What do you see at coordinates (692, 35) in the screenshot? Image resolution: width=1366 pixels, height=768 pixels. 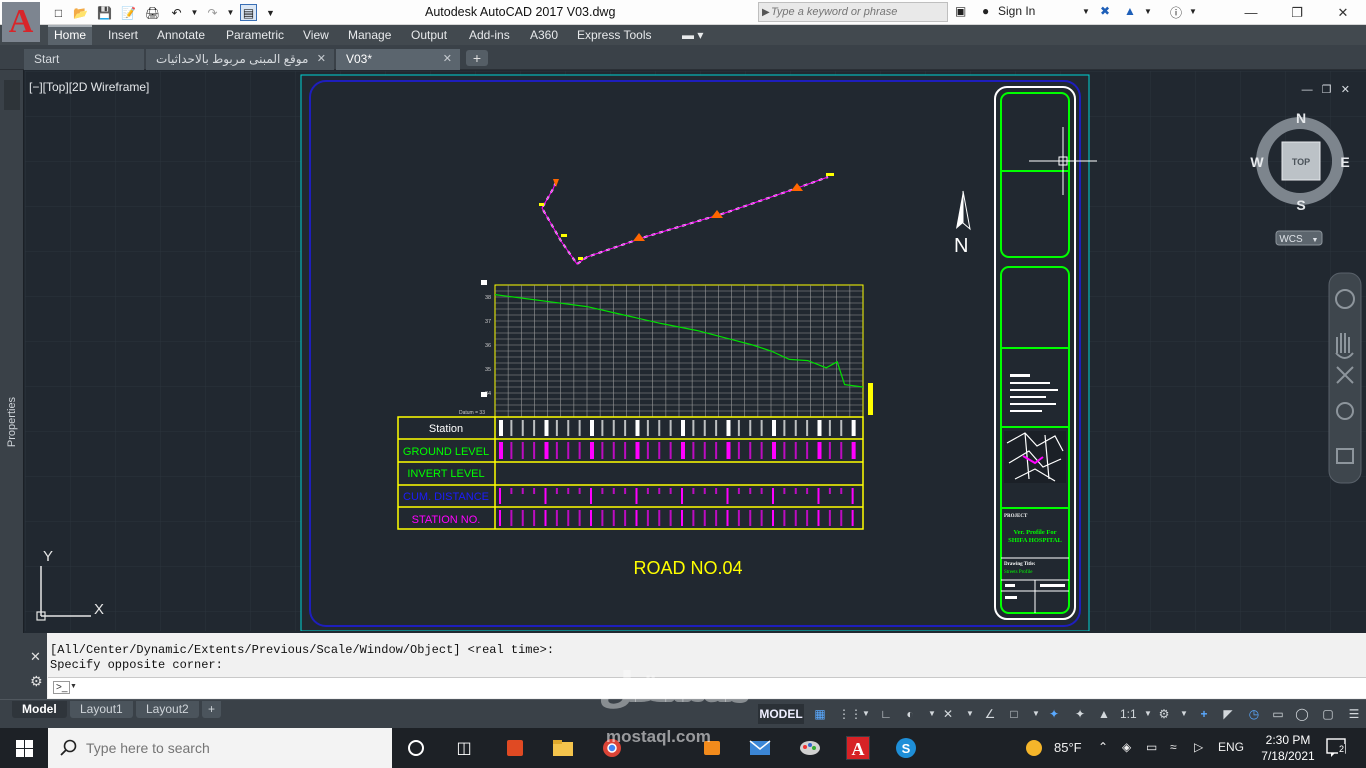 I see `ribbon-minimize-icon: ▬ ▾` at bounding box center [692, 35].